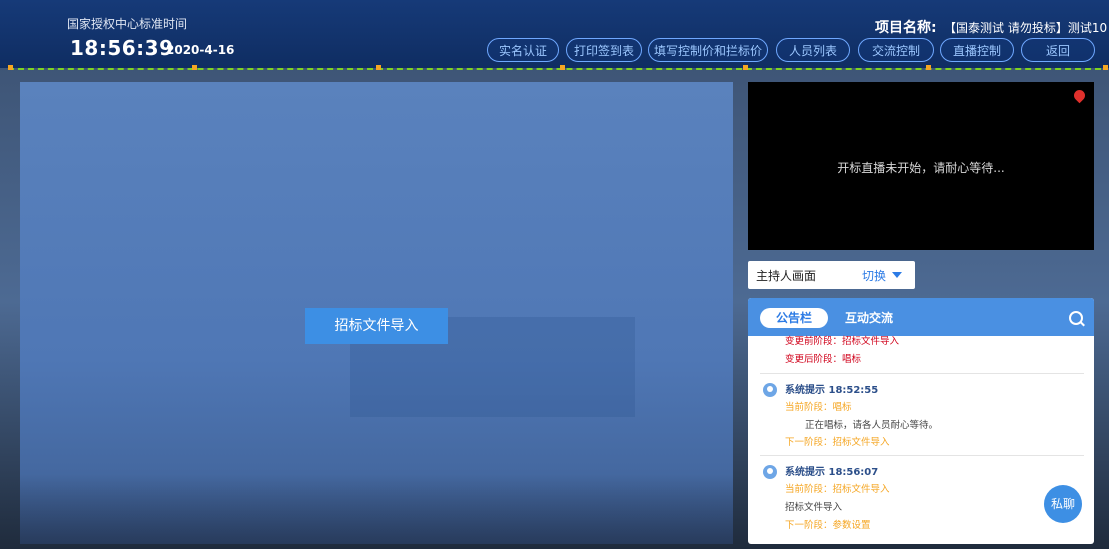 The width and height of the screenshot is (1109, 549). Describe the element at coordinates (977, 50) in the screenshot. I see `live-control-button: 直播控制` at that location.